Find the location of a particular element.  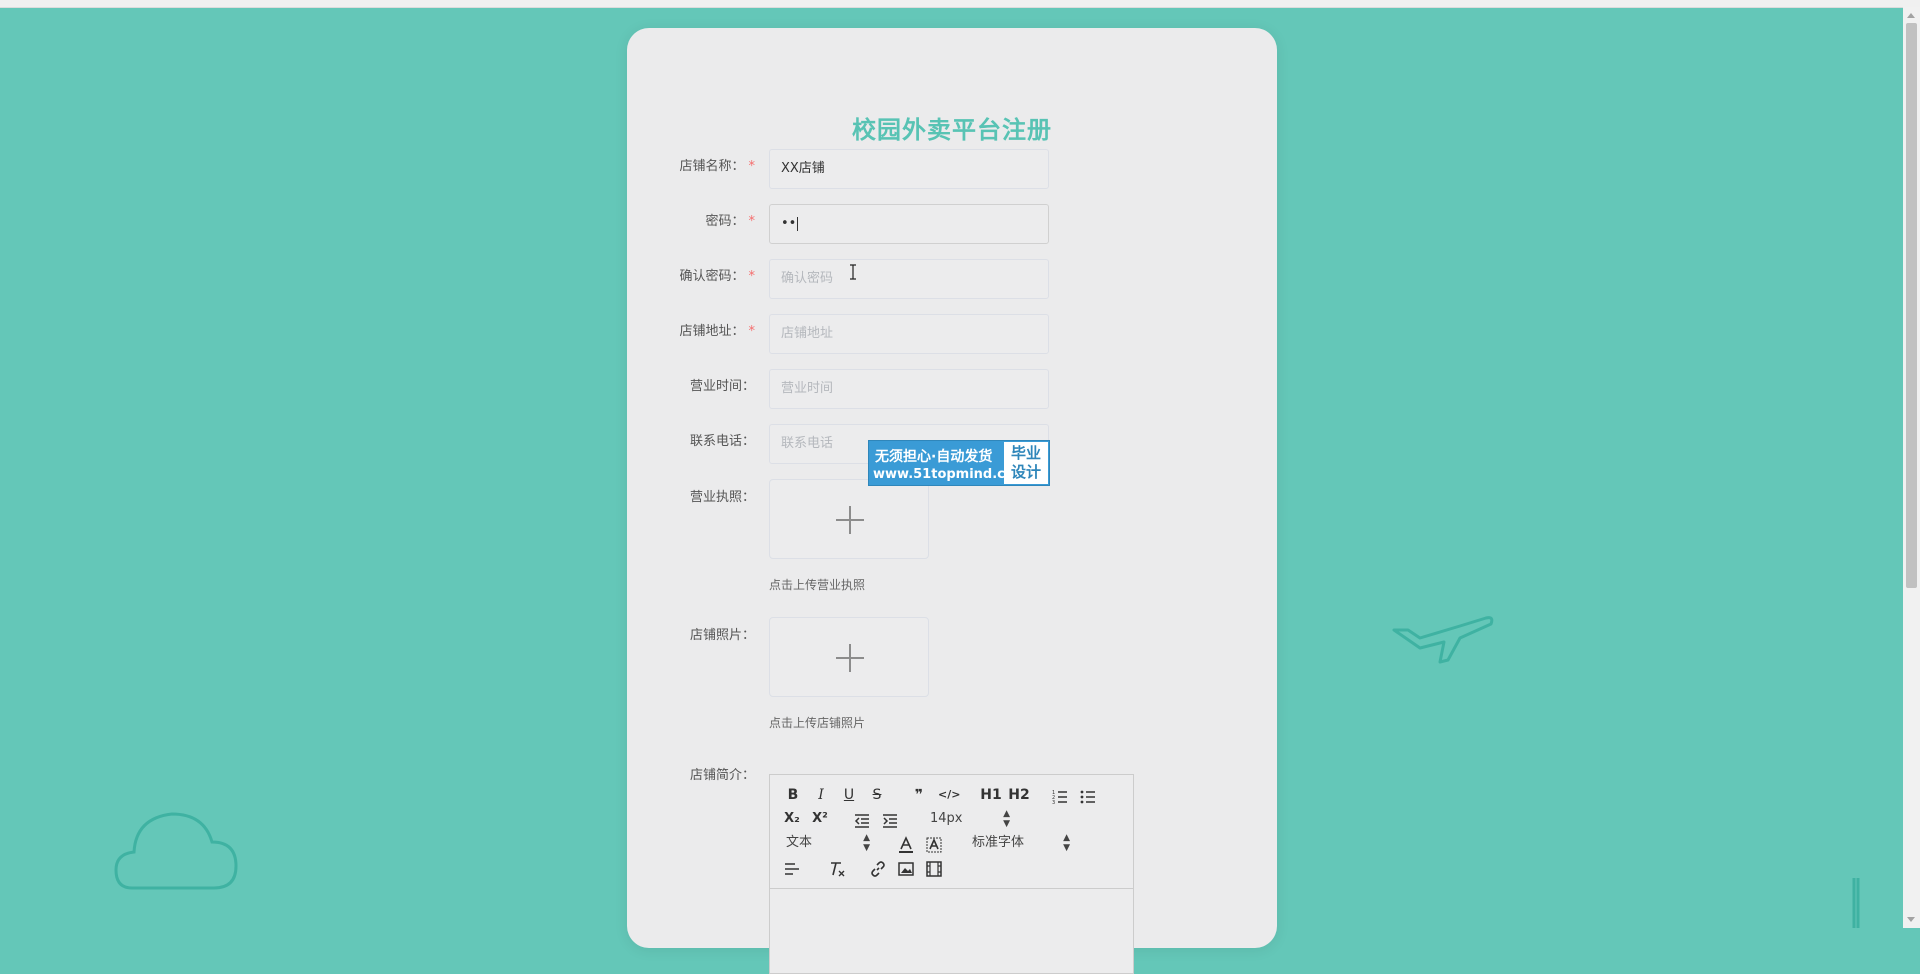

svg-text: 3 is located at coordinates (1053, 803).